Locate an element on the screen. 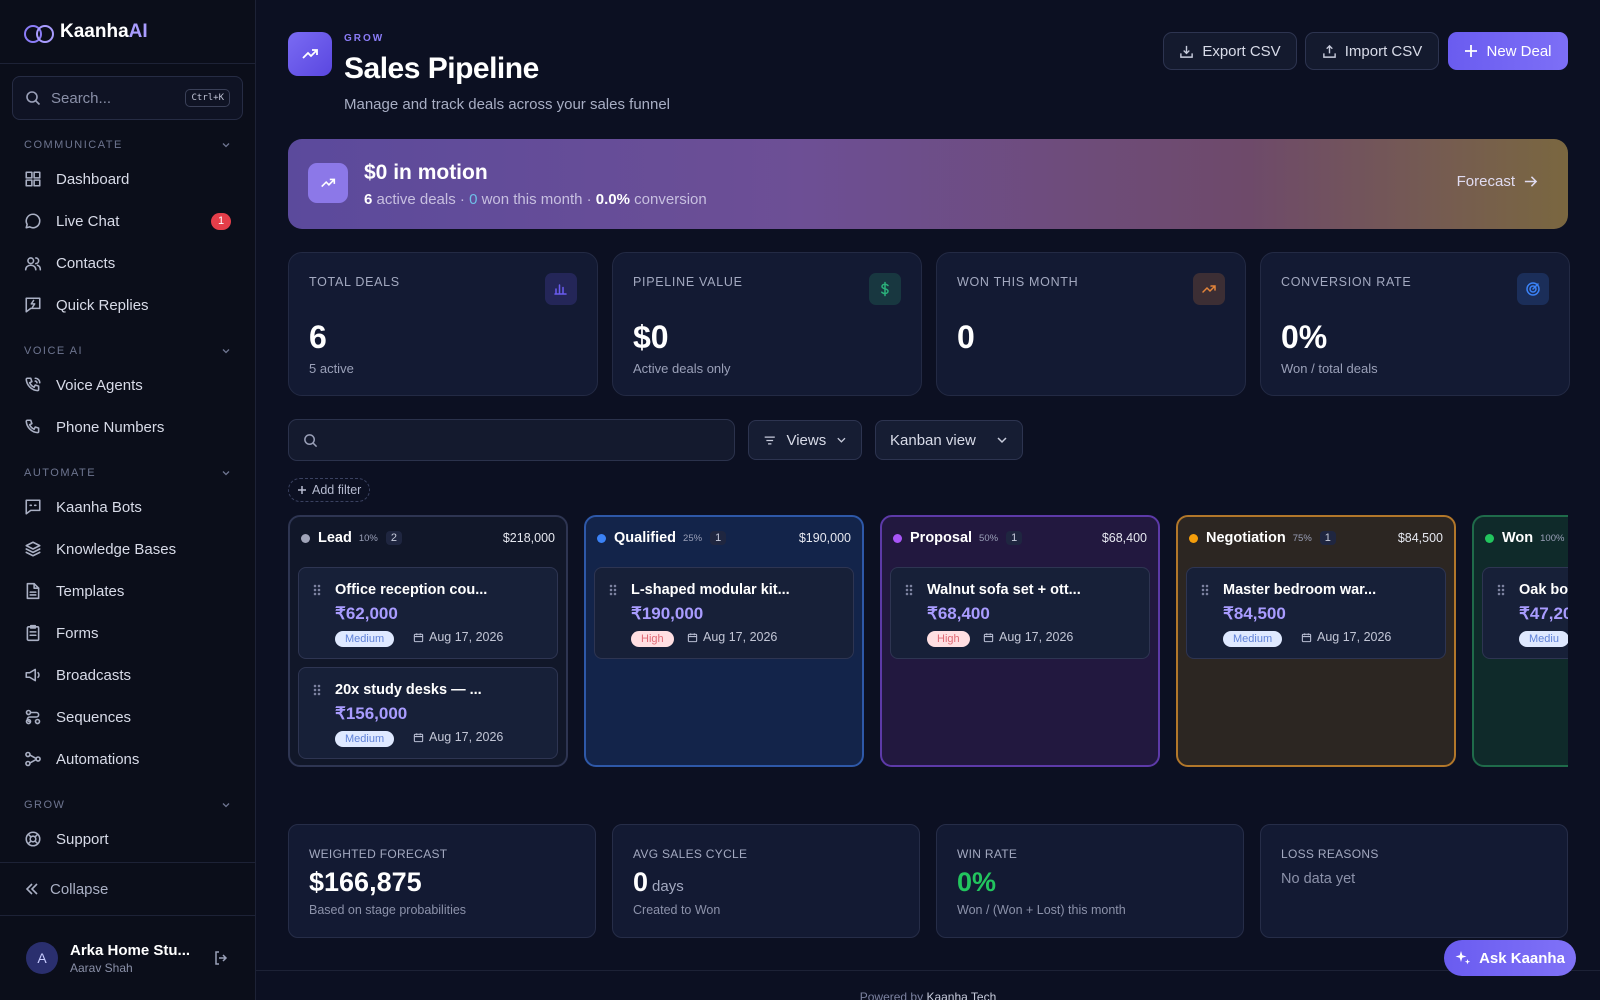 The image size is (1600, 1000). sidebar-item-knowledge-bases: Knowledge Bases is located at coordinates (127, 549).